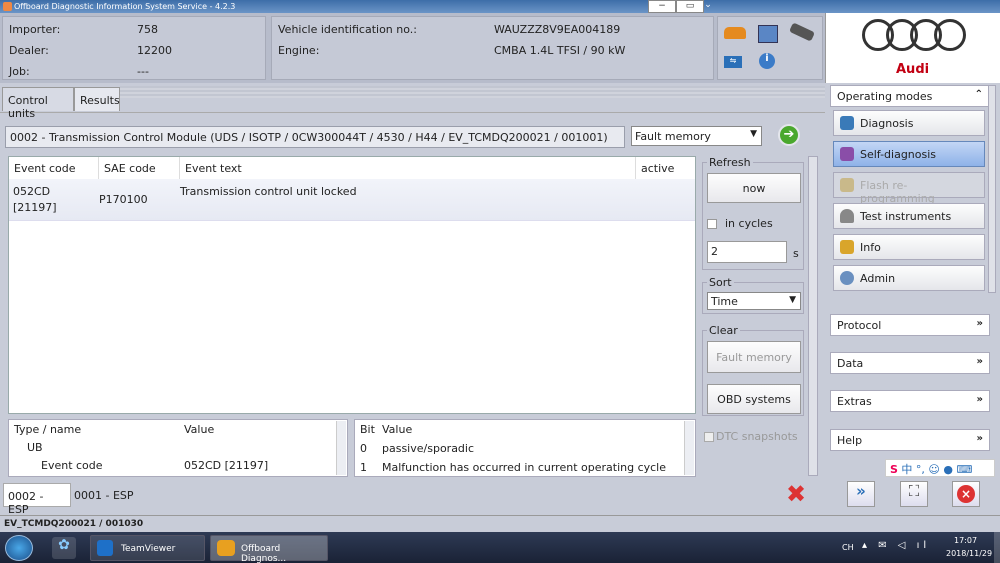 This screenshot has width=1000, height=563. What do you see at coordinates (72, 465) in the screenshot?
I see `type-row-name: Event code` at bounding box center [72, 465].